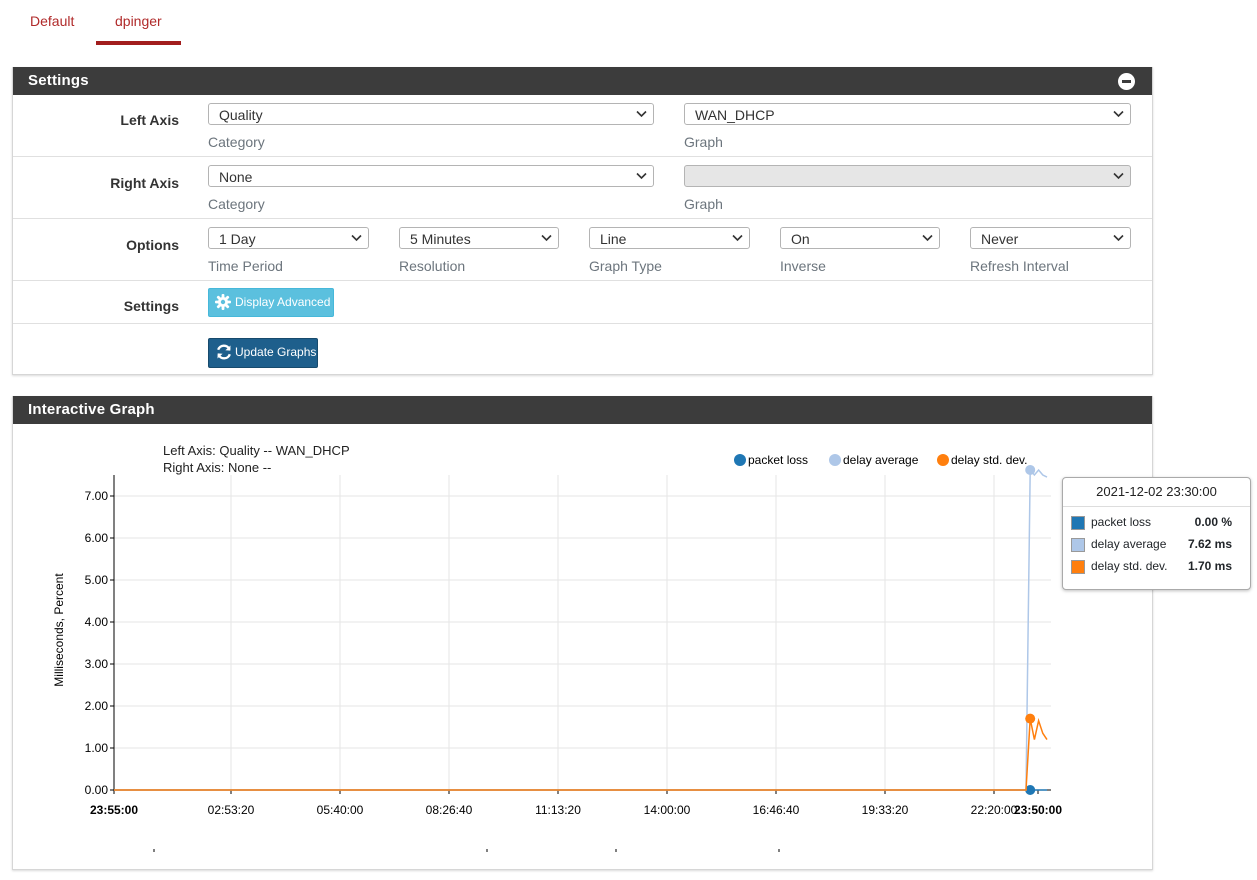 This screenshot has height=880, width=1257. What do you see at coordinates (97, 580) in the screenshot?
I see `y-tick-label: 5.00` at bounding box center [97, 580].